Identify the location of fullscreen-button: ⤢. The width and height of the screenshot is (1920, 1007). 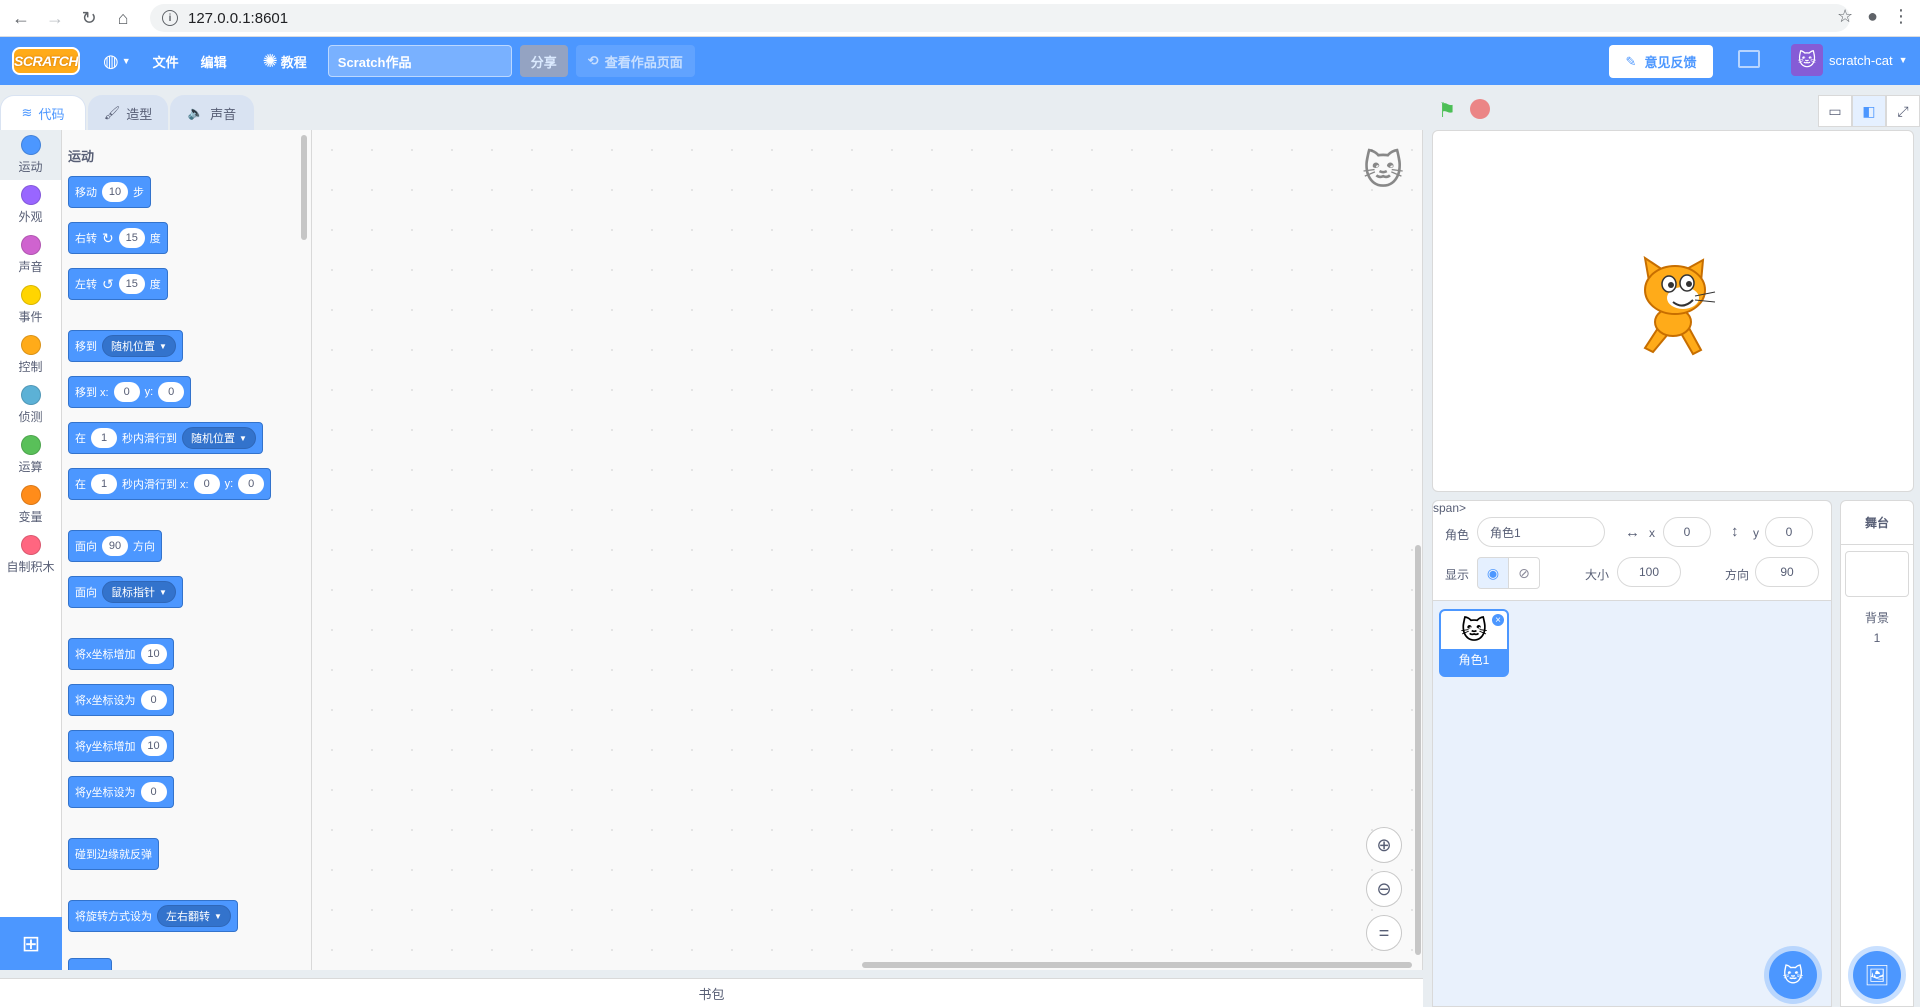
(1903, 111).